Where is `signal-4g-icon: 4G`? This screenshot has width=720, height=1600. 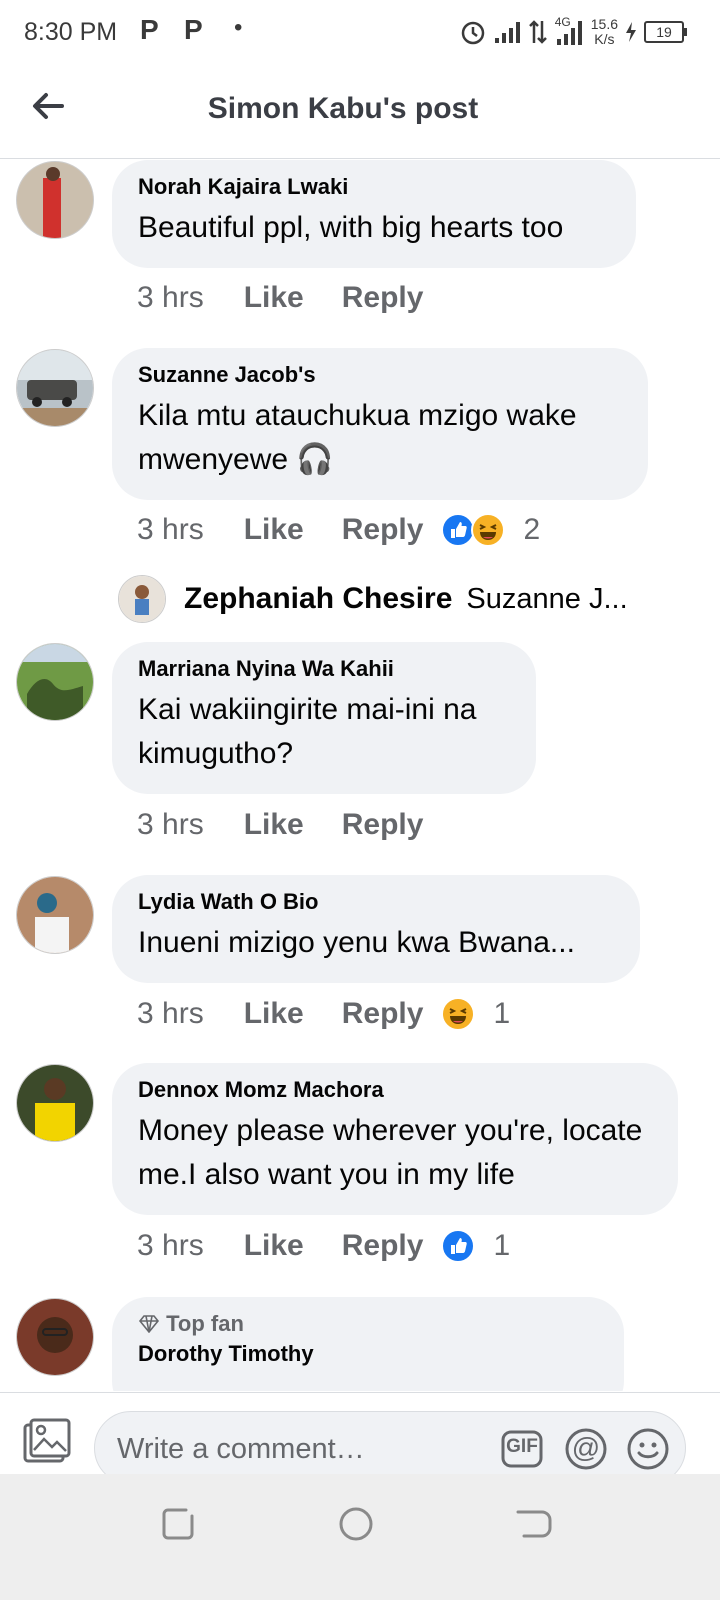
signal-4g-icon: 4G is located at coordinates (569, 31).